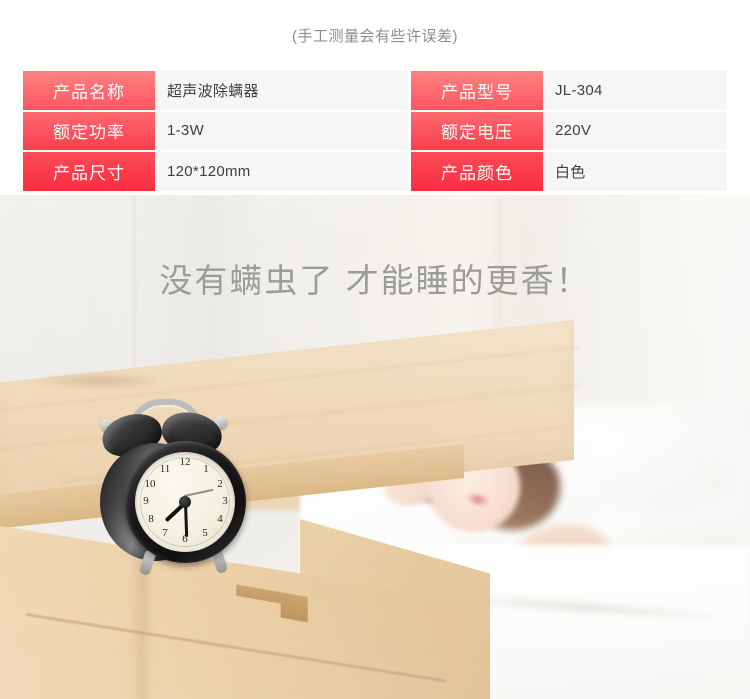  Describe the element at coordinates (89, 90) in the screenshot. I see `spec-label-product-name: 产品名称` at that location.